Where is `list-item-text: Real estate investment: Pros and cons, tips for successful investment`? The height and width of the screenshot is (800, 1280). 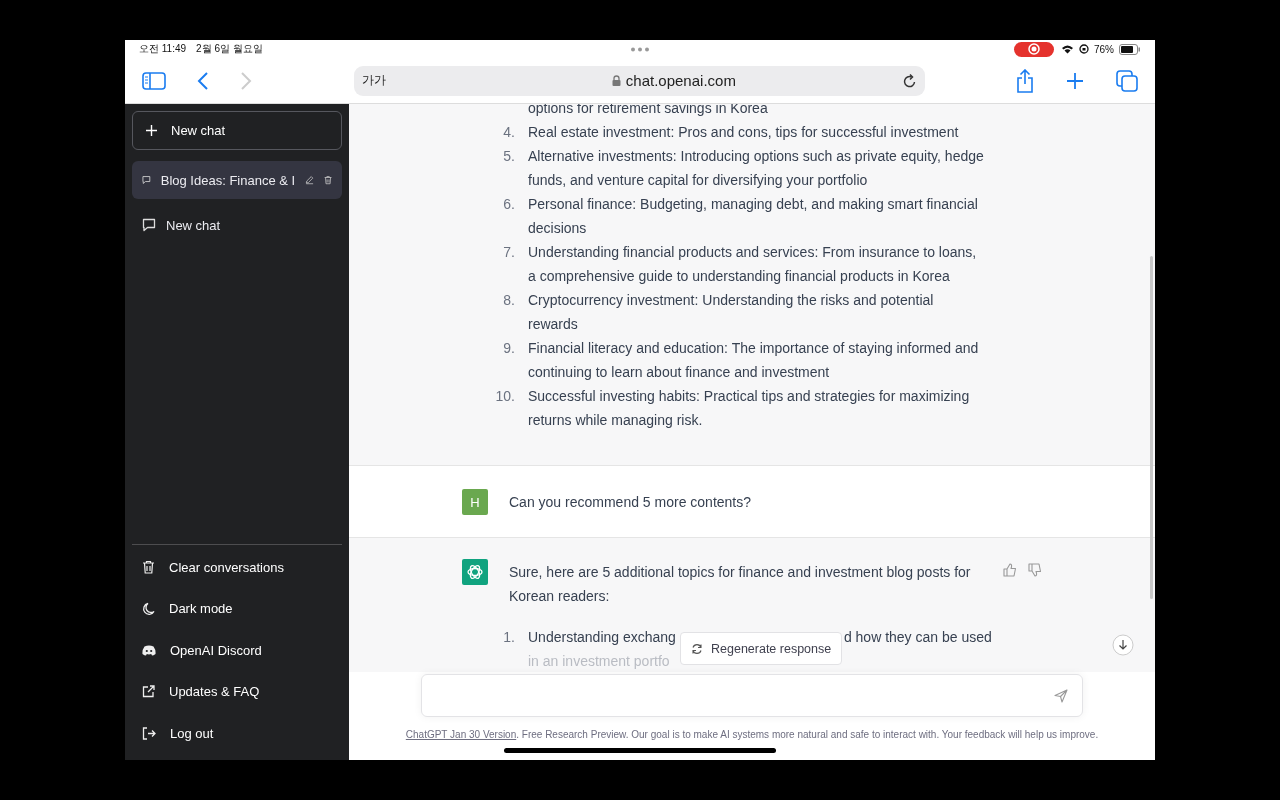 list-item-text: Real estate investment: Pros and cons, tips for successful investment is located at coordinates (744, 132).